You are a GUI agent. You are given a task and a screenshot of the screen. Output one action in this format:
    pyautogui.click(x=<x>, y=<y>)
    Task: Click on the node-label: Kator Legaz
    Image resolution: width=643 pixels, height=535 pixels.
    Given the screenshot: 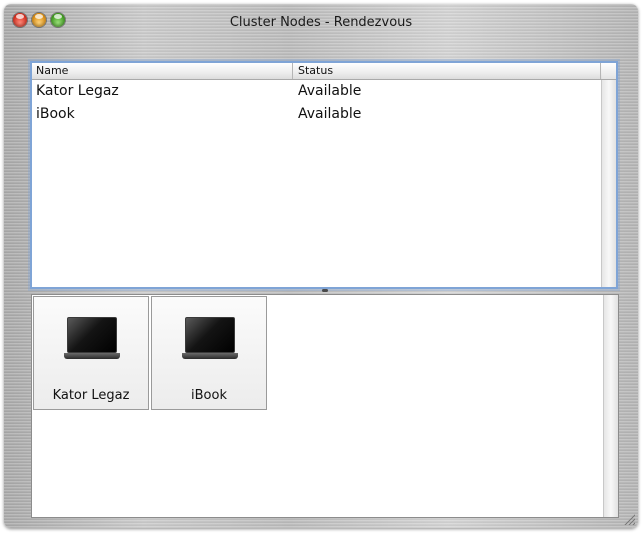 What is the action you would take?
    pyautogui.click(x=91, y=395)
    